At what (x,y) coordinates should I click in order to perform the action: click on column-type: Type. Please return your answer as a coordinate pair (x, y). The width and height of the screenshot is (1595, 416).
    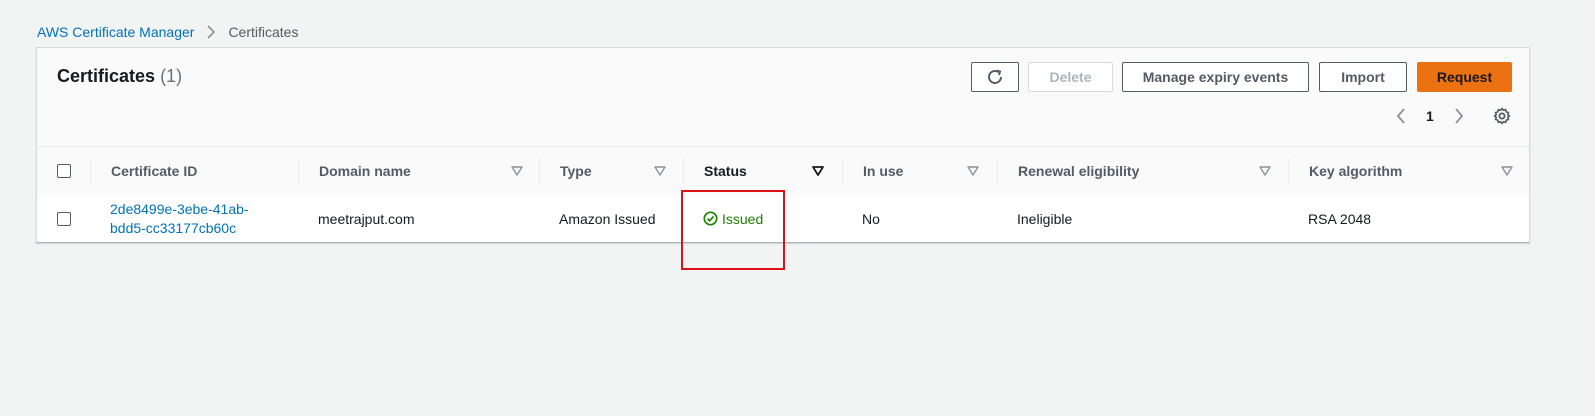
    Looking at the image, I should click on (611, 171).